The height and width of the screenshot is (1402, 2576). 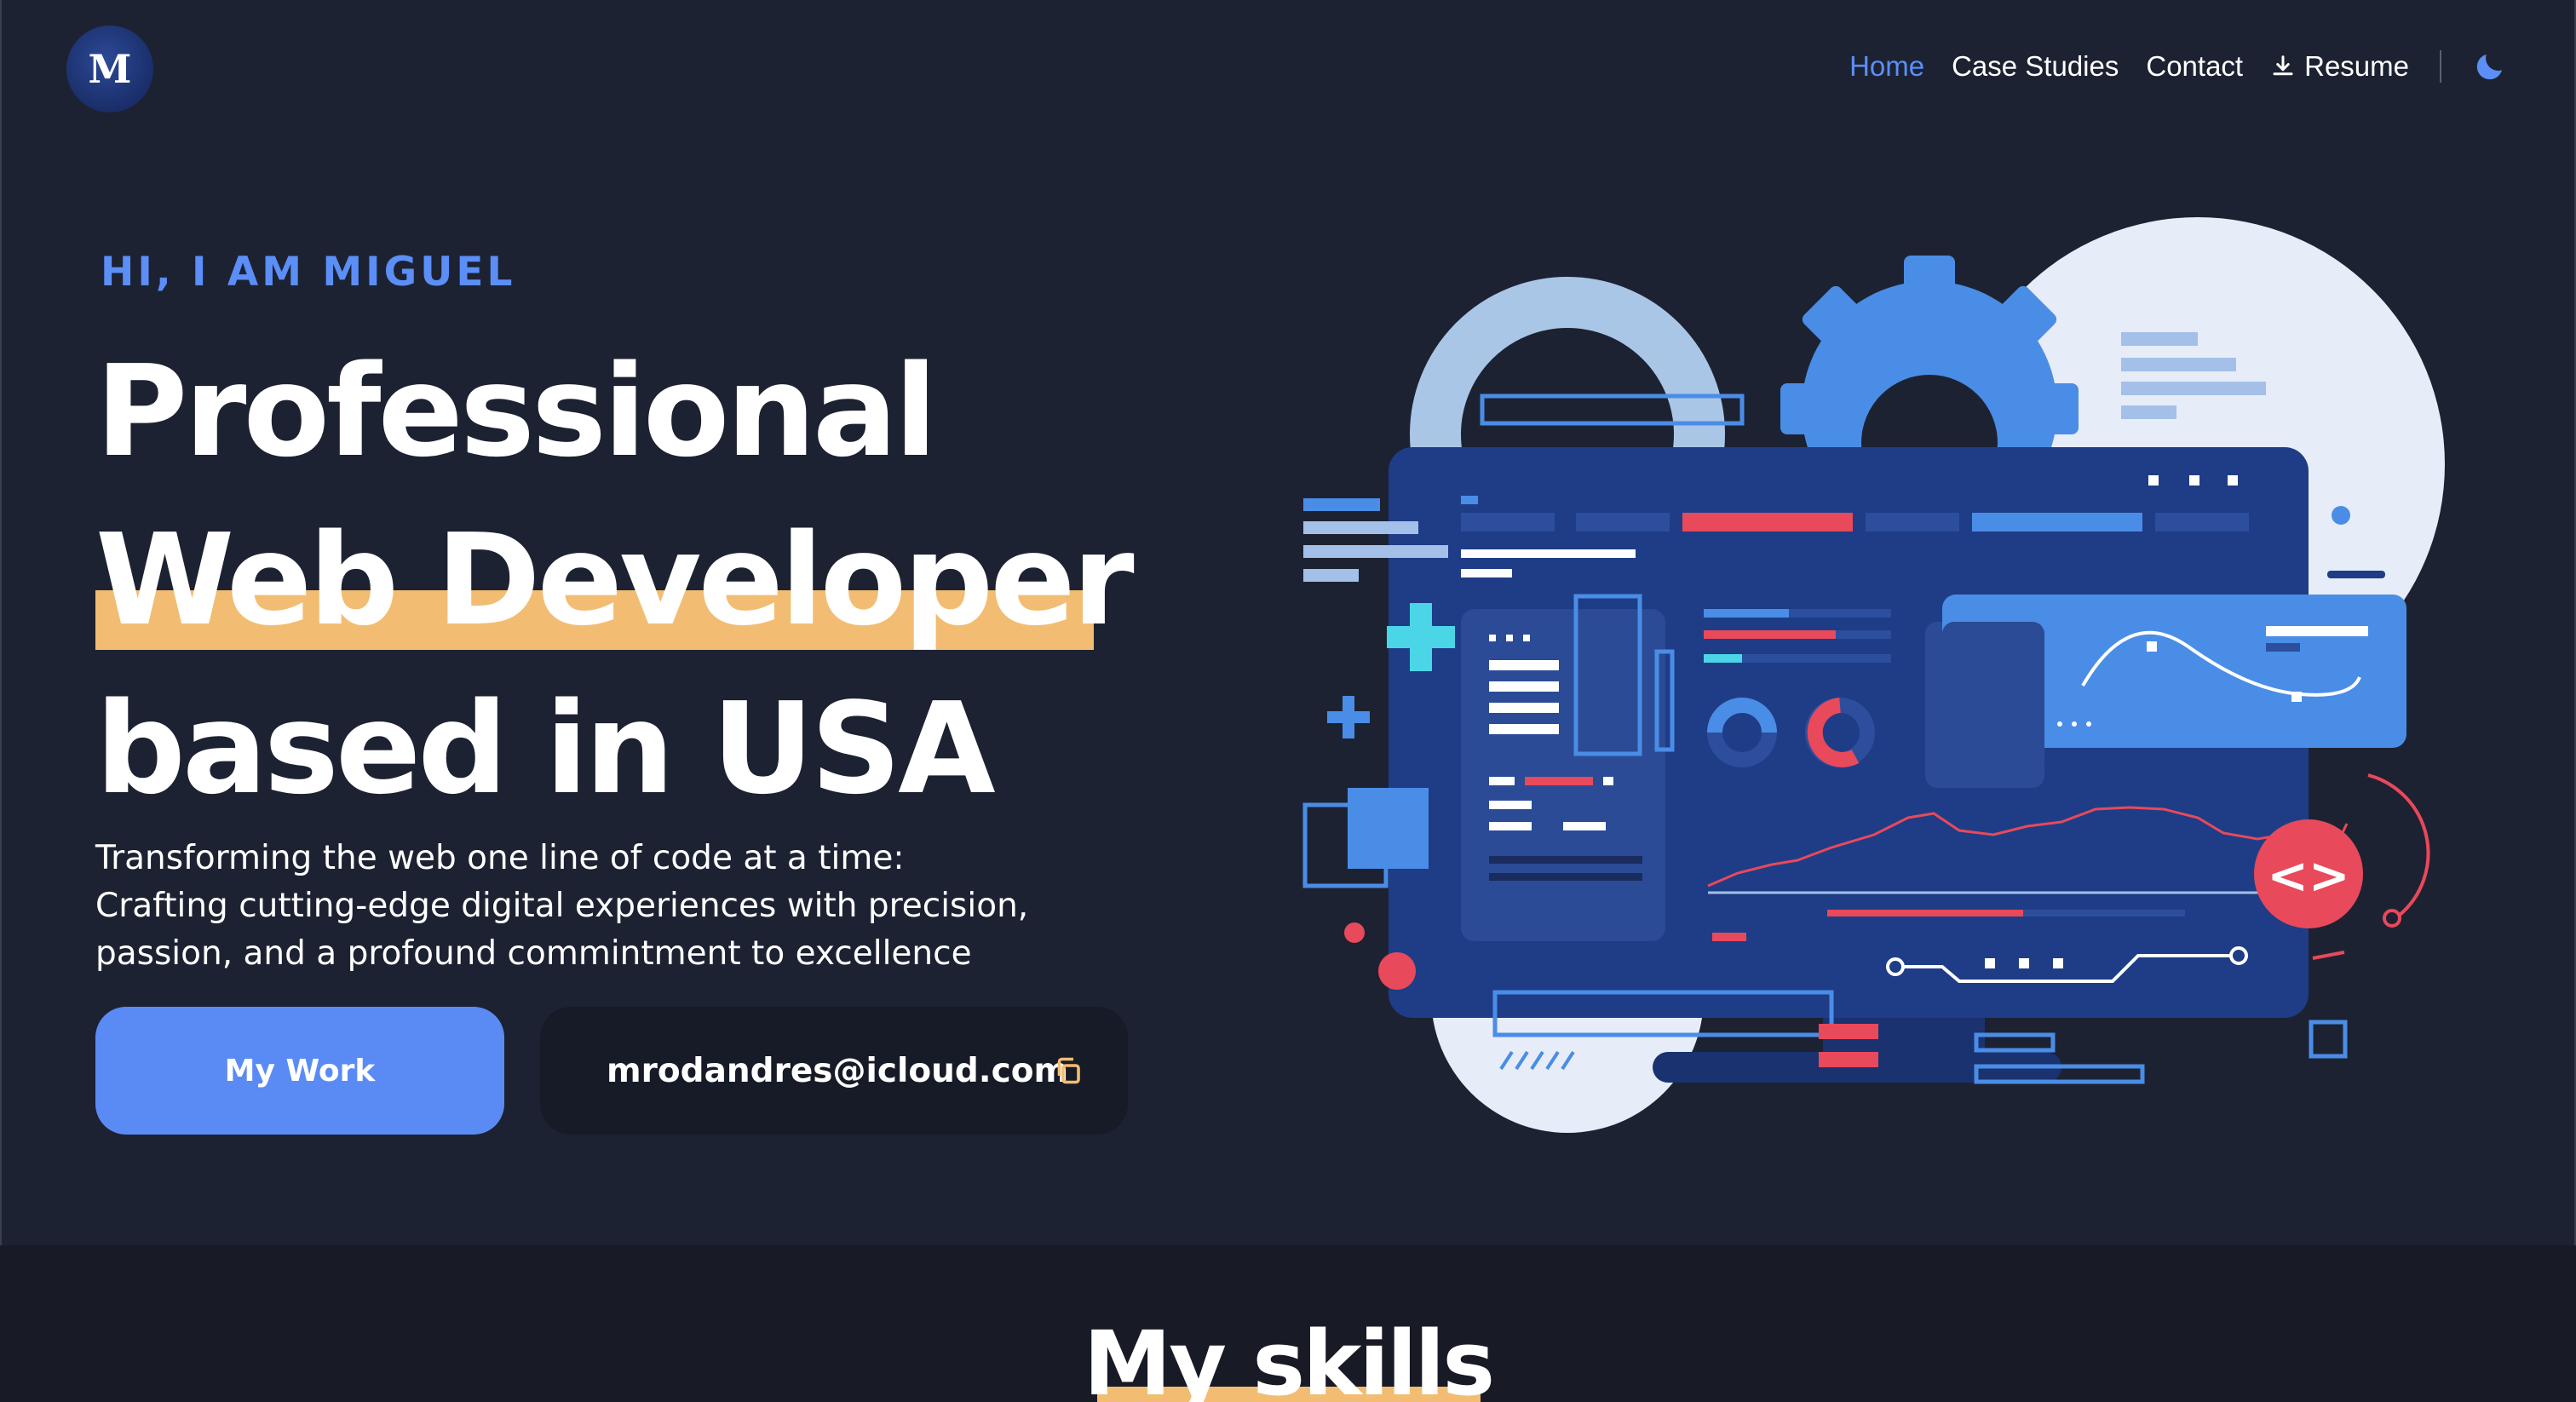 I want to click on headline-line-1: Professional, so click(x=516, y=411).